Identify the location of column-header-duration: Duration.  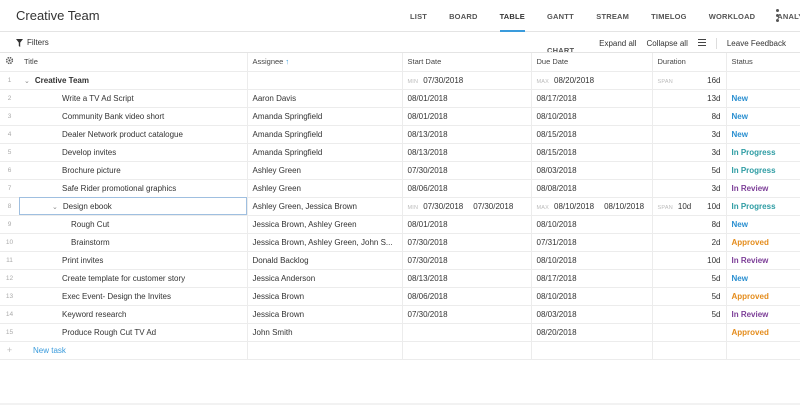
(689, 62).